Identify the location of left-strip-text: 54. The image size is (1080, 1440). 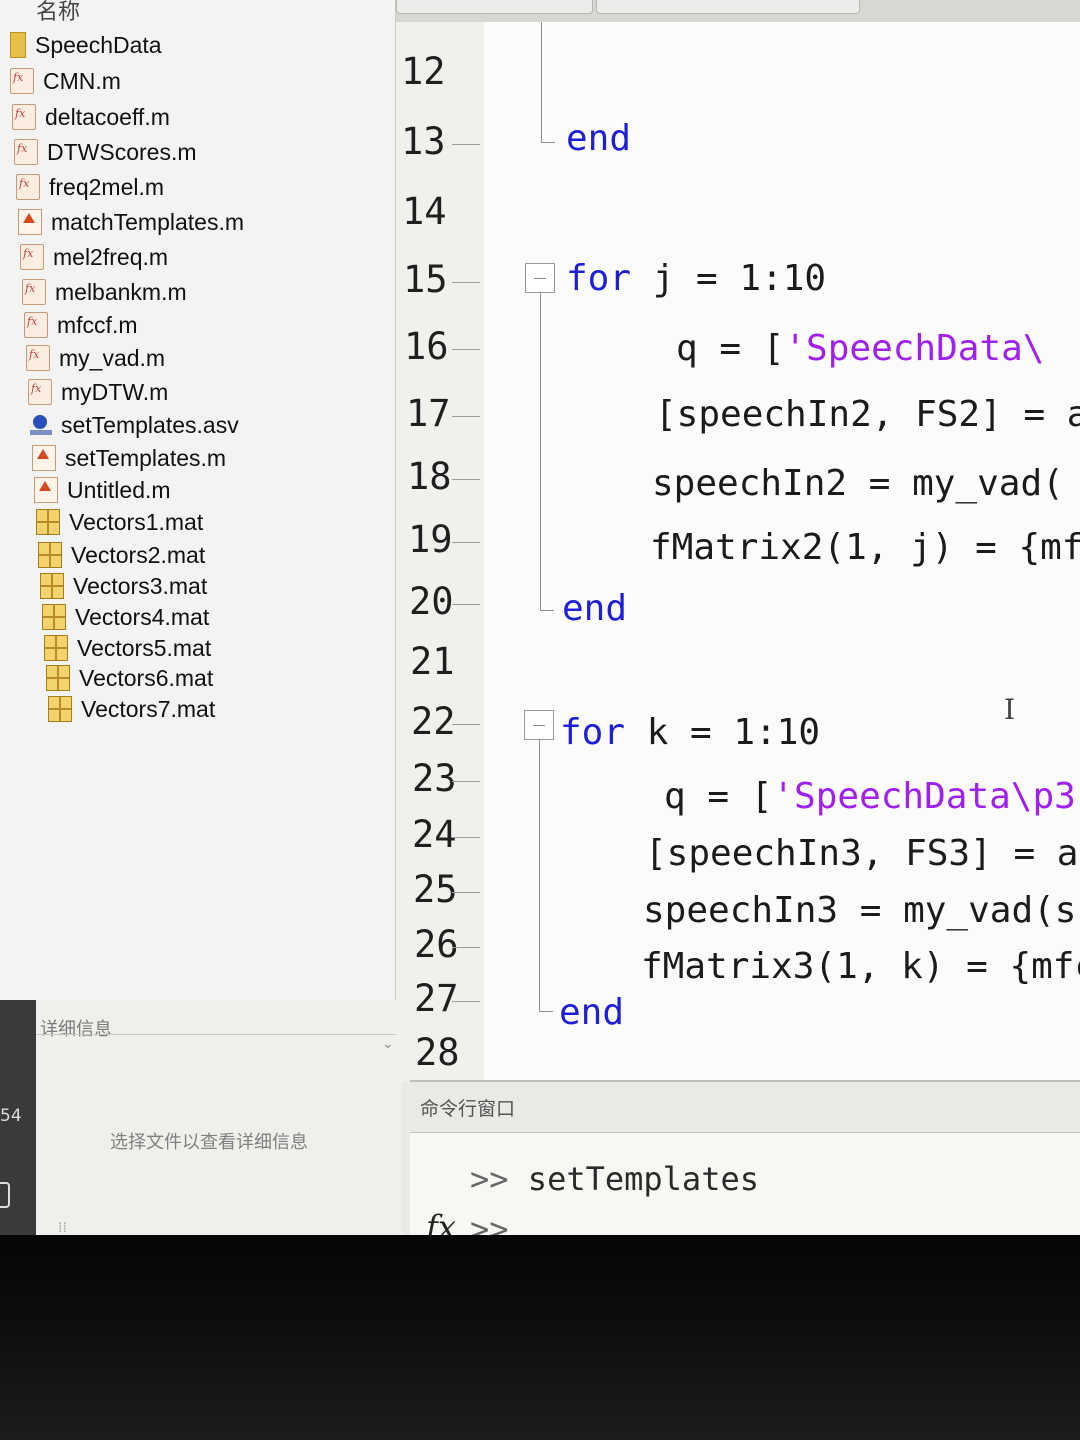
(11, 1116).